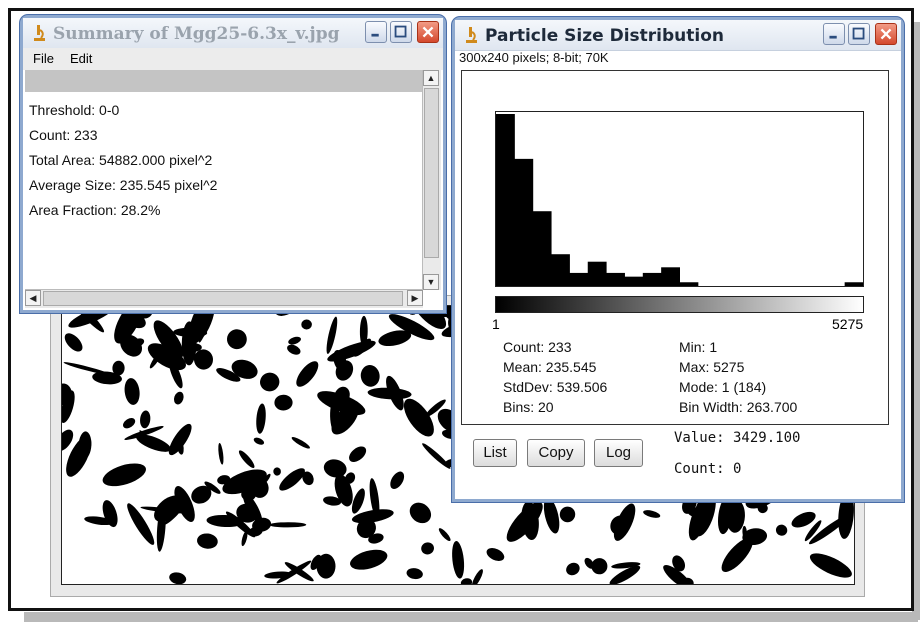 This screenshot has height=625, width=922. Describe the element at coordinates (556, 453) in the screenshot. I see `copy-button: Copy` at that location.